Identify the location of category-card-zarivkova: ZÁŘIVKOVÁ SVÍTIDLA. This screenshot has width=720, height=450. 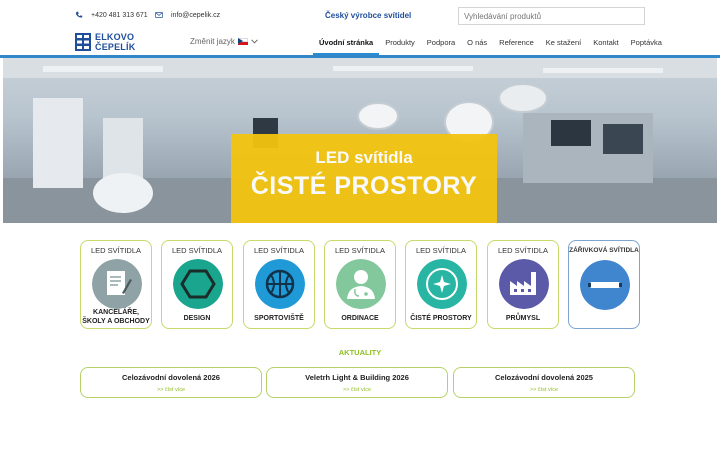
(604, 284).